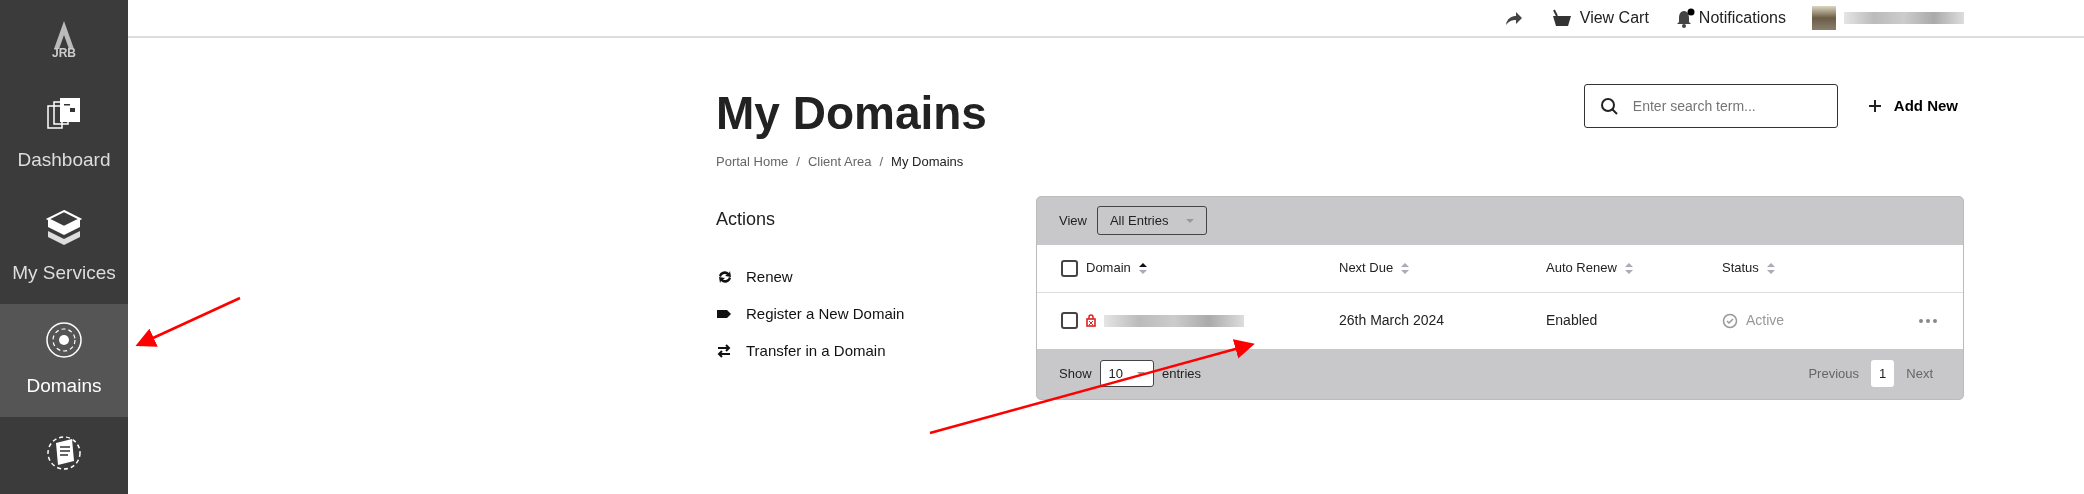 This screenshot has width=2084, height=494. Describe the element at coordinates (64, 227) in the screenshot. I see `box-icon` at that location.